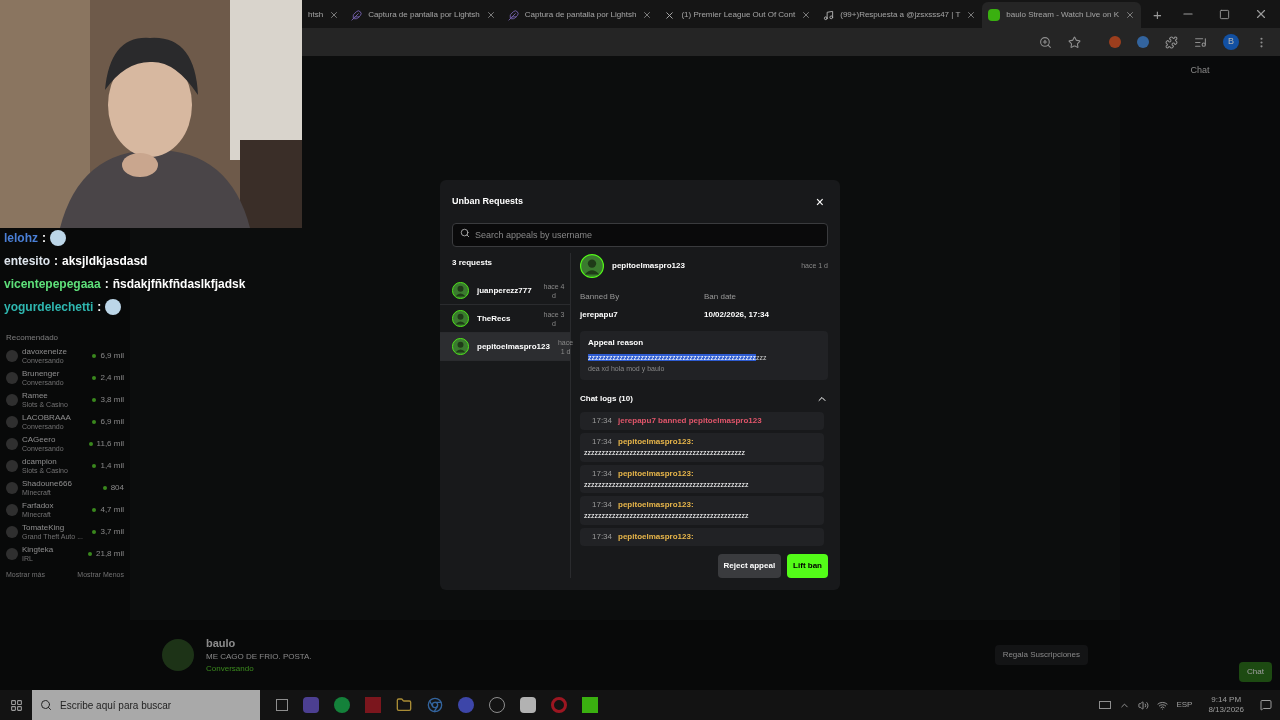 The width and height of the screenshot is (1280, 720). I want to click on clock-date: 8/13/2026, so click(1226, 710).